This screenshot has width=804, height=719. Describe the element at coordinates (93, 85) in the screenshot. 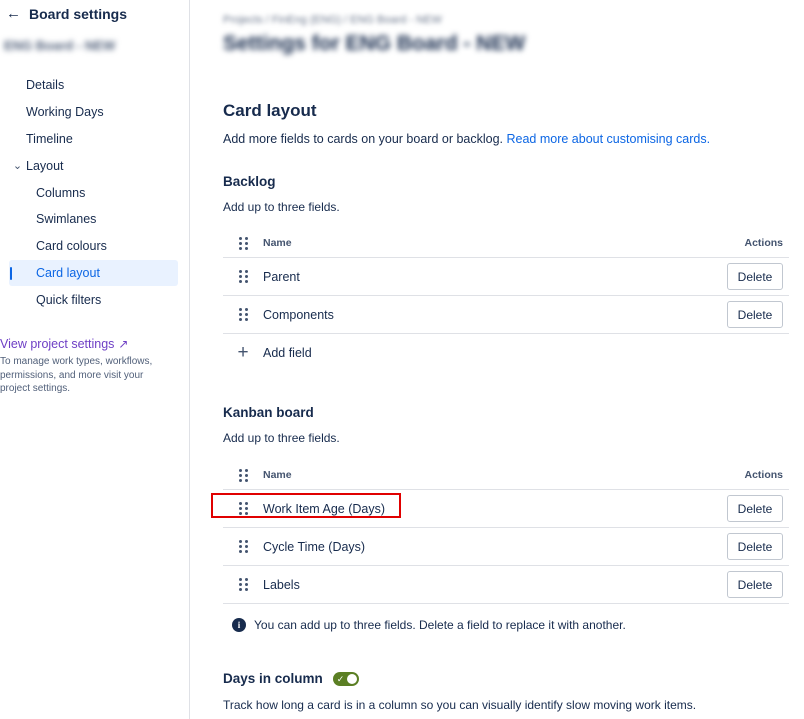

I see `sidebar-item-details: Details` at that location.